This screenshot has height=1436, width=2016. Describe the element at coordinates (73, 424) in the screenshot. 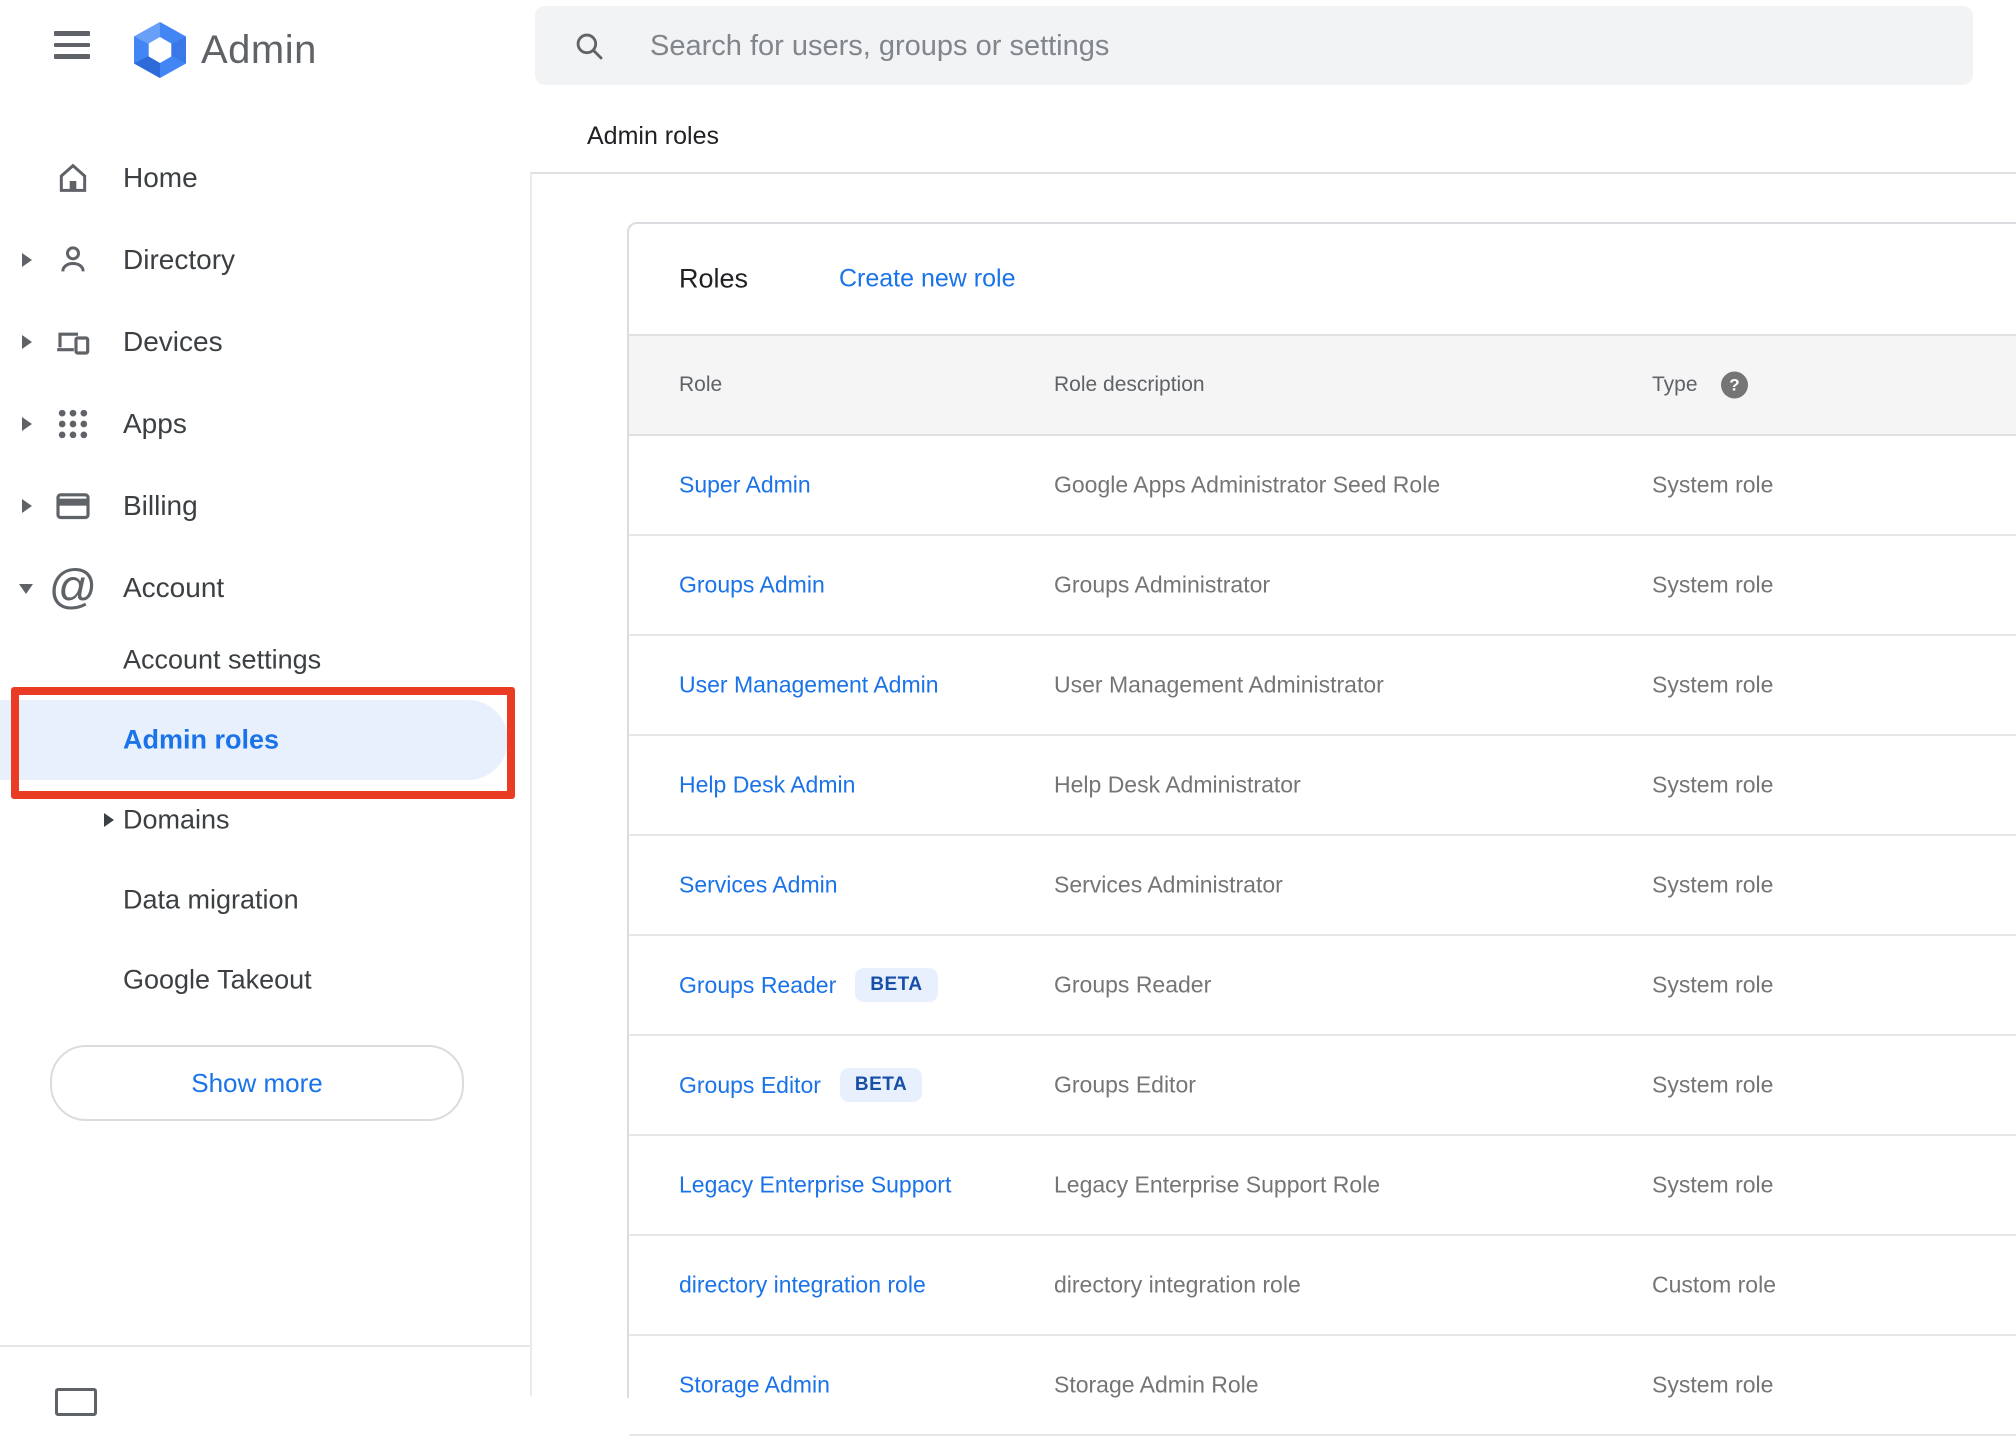

I see `apps-icon` at that location.